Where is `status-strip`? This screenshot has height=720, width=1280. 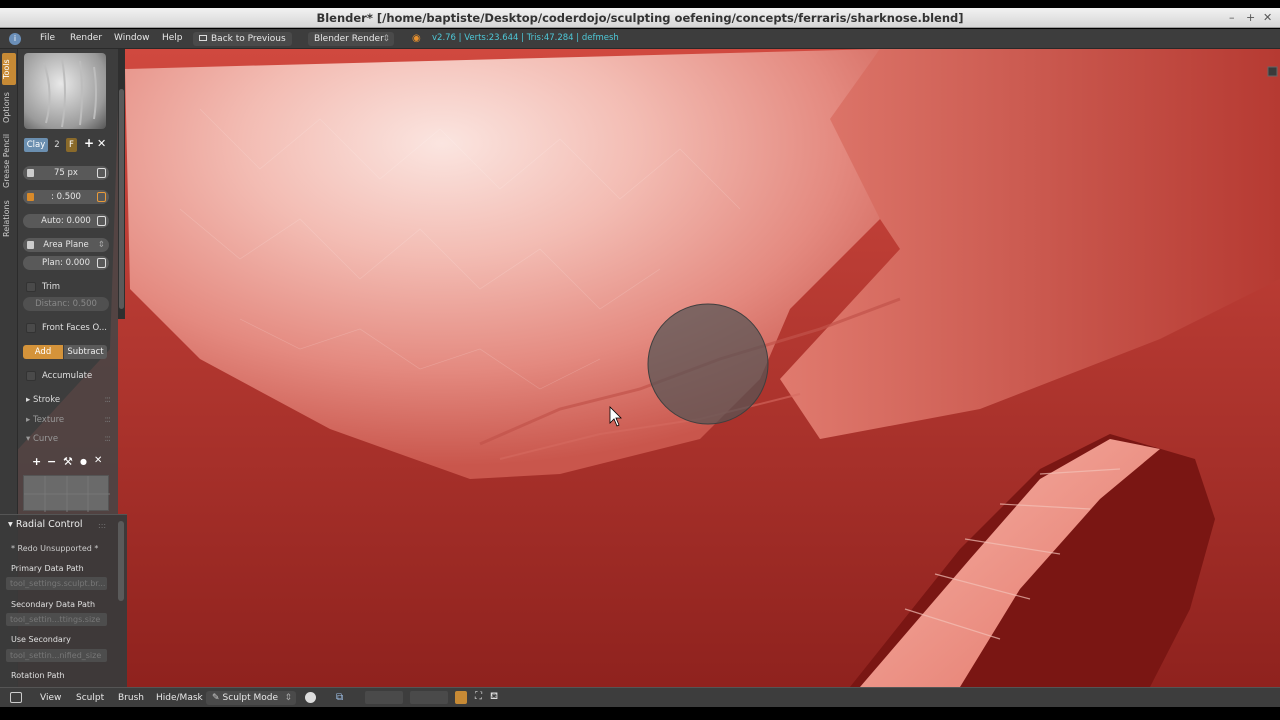
status-strip is located at coordinates (640, 713).